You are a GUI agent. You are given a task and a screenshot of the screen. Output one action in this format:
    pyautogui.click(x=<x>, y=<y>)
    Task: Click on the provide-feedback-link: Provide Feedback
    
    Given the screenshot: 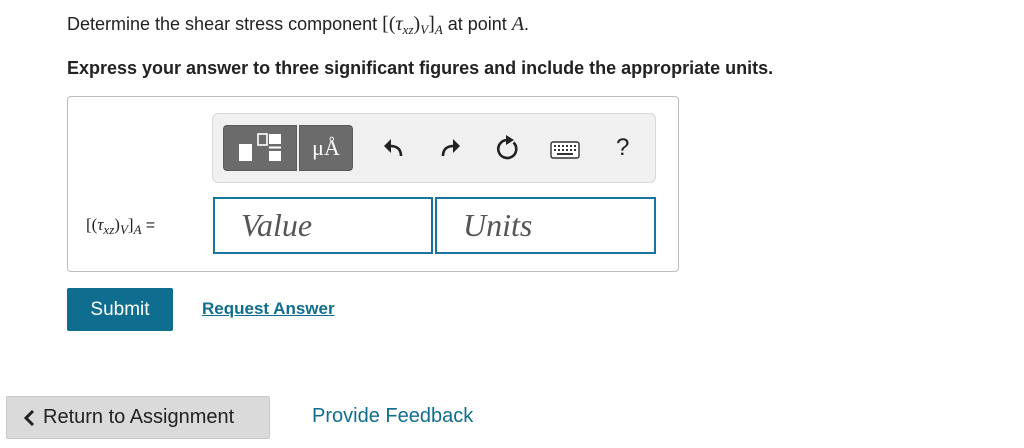 What is the action you would take?
    pyautogui.click(x=392, y=416)
    